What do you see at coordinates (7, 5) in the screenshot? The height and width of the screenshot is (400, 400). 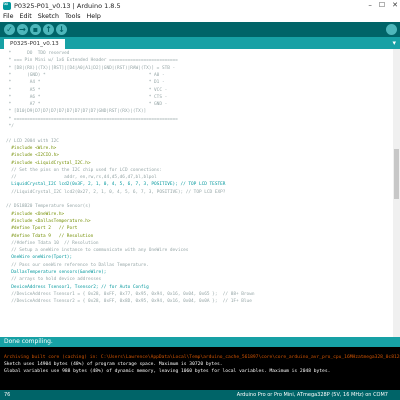 I see `arduino-logo-icon` at bounding box center [7, 5].